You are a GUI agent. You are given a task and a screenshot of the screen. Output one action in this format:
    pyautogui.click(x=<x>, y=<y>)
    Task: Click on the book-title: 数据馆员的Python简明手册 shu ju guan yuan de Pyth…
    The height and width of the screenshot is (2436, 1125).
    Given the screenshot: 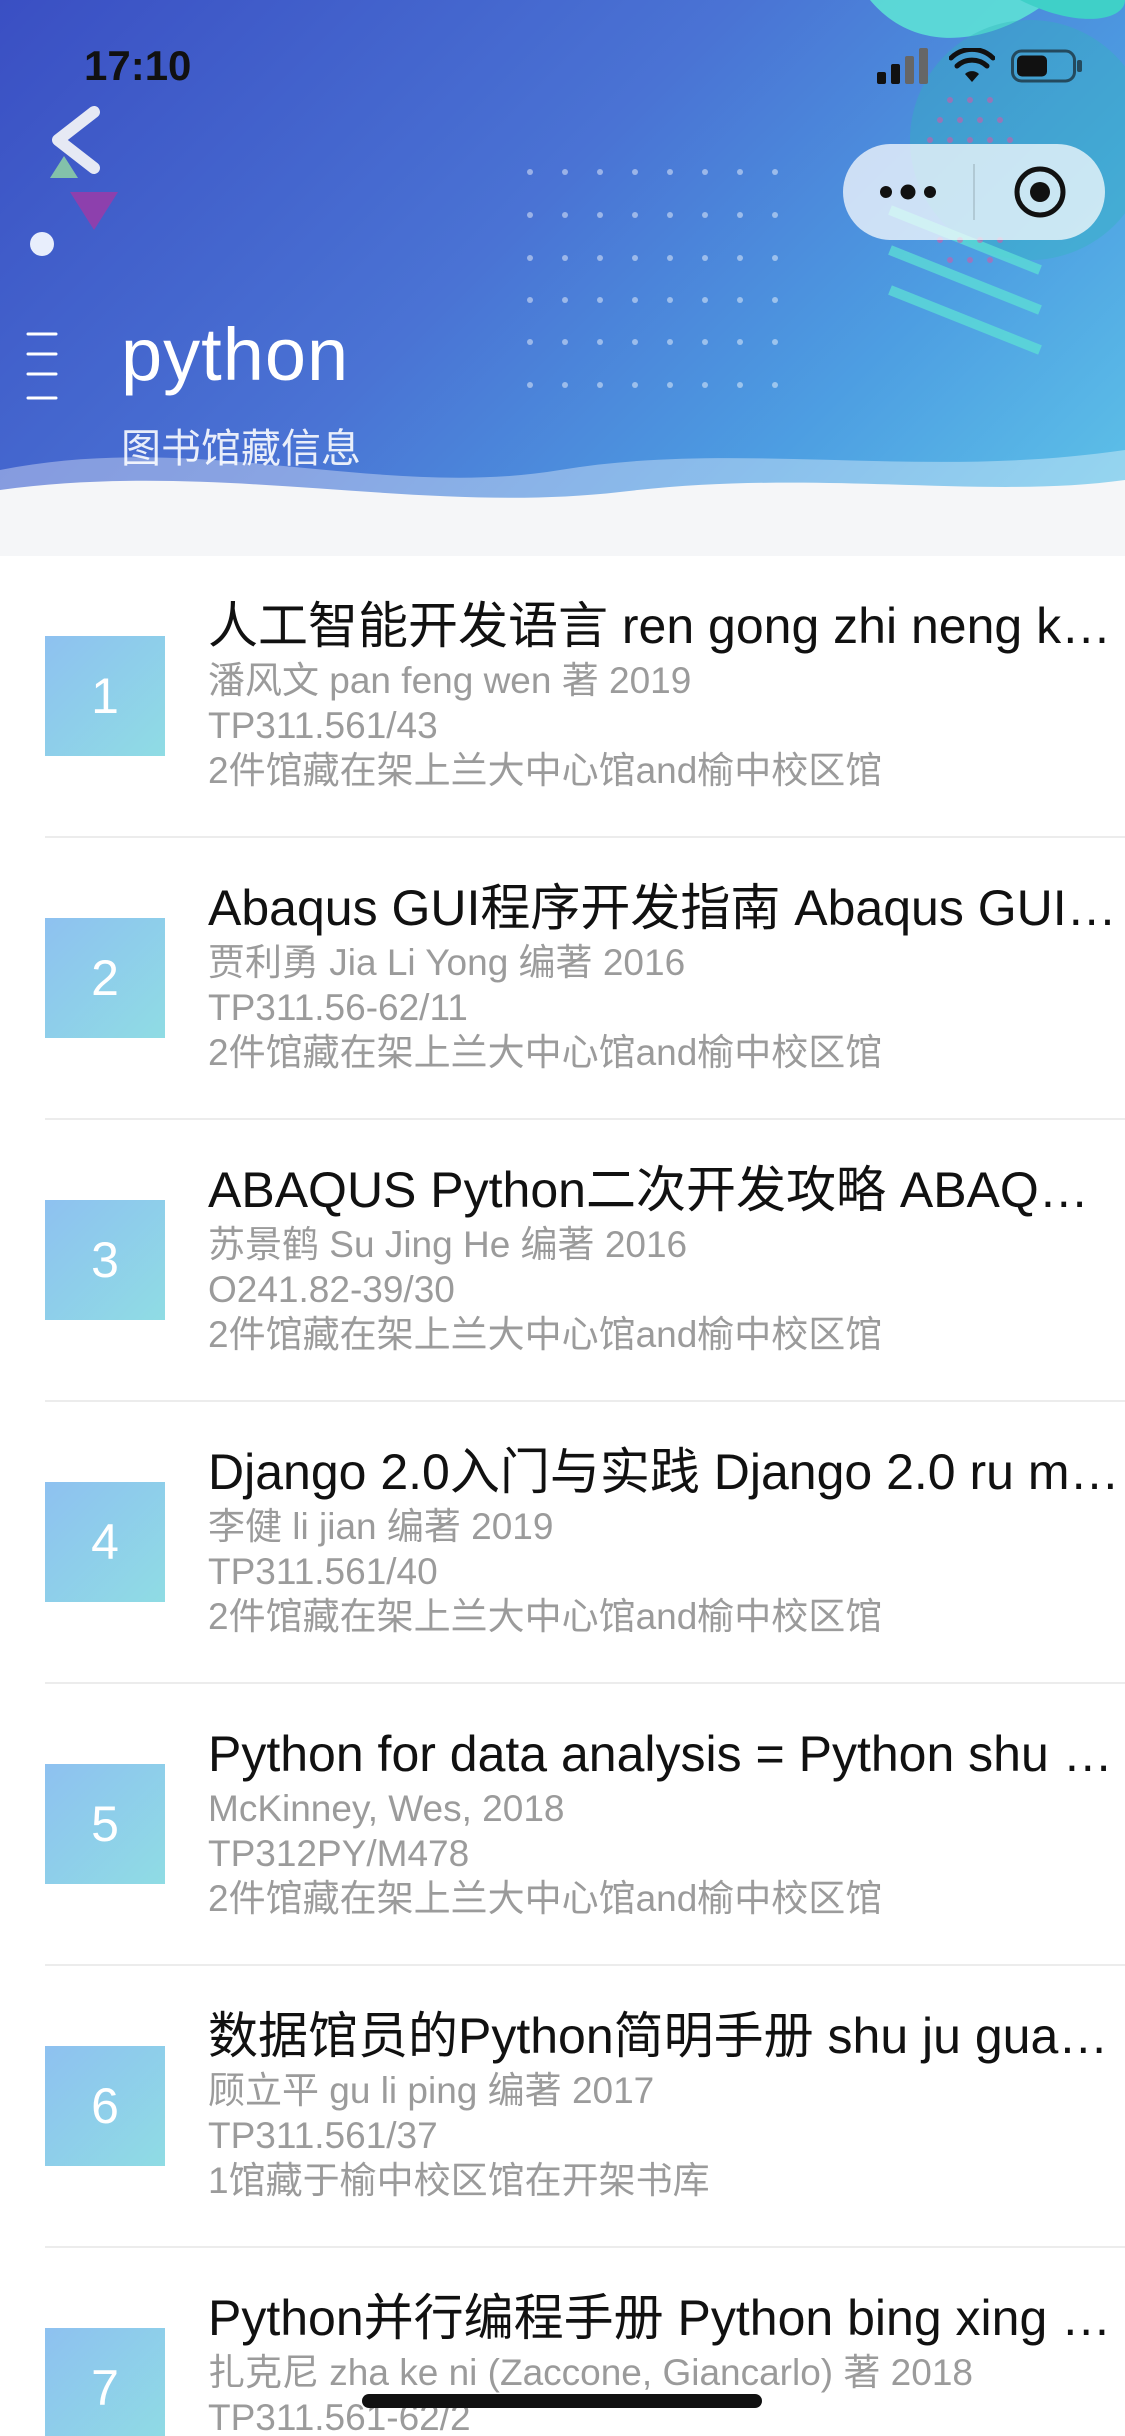 What is the action you would take?
    pyautogui.click(x=665, y=2036)
    